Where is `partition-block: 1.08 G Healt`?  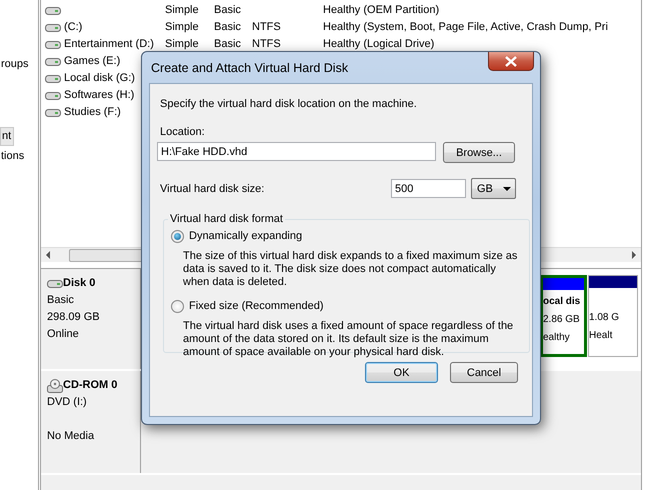
partition-block: 1.08 G Healt is located at coordinates (613, 316).